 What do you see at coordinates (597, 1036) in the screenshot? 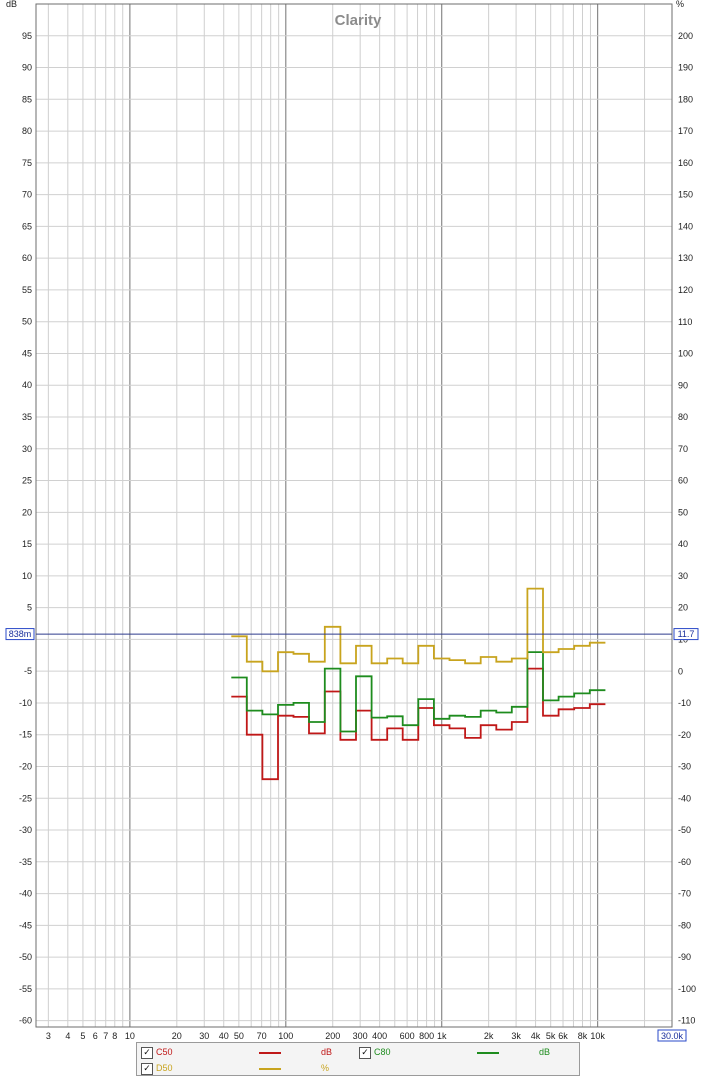
I see `x-tick-label: 10k` at bounding box center [597, 1036].